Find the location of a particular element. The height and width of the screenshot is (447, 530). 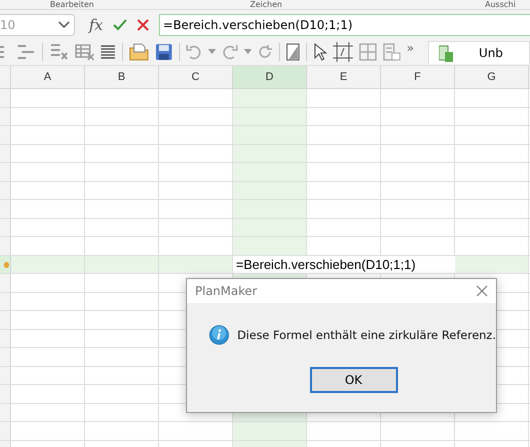

page-icon is located at coordinates (293, 52).